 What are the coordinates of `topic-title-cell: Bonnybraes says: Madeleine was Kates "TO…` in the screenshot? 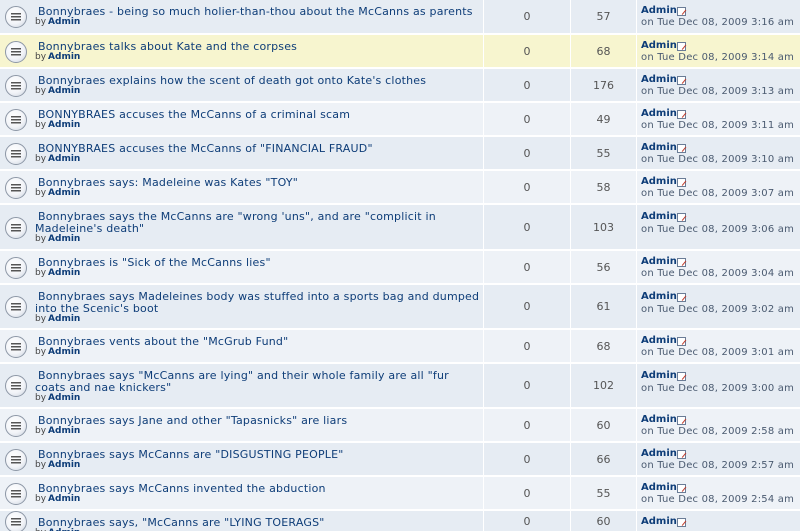 It's located at (257, 187).